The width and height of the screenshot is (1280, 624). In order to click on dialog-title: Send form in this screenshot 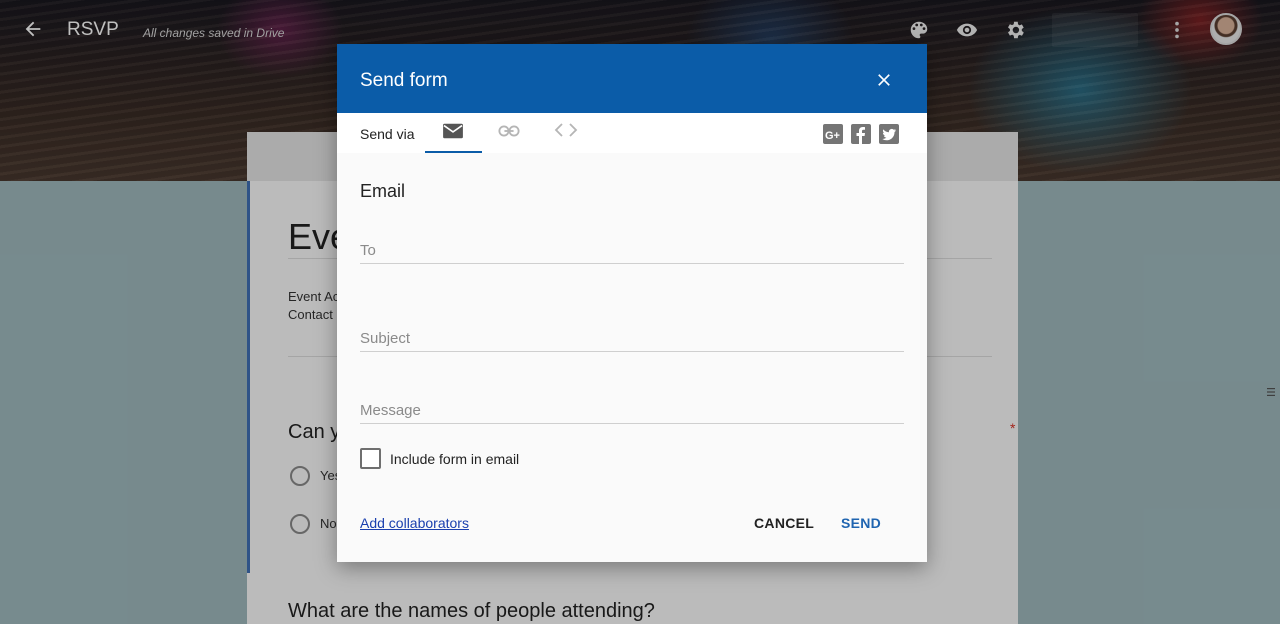, I will do `click(404, 80)`.